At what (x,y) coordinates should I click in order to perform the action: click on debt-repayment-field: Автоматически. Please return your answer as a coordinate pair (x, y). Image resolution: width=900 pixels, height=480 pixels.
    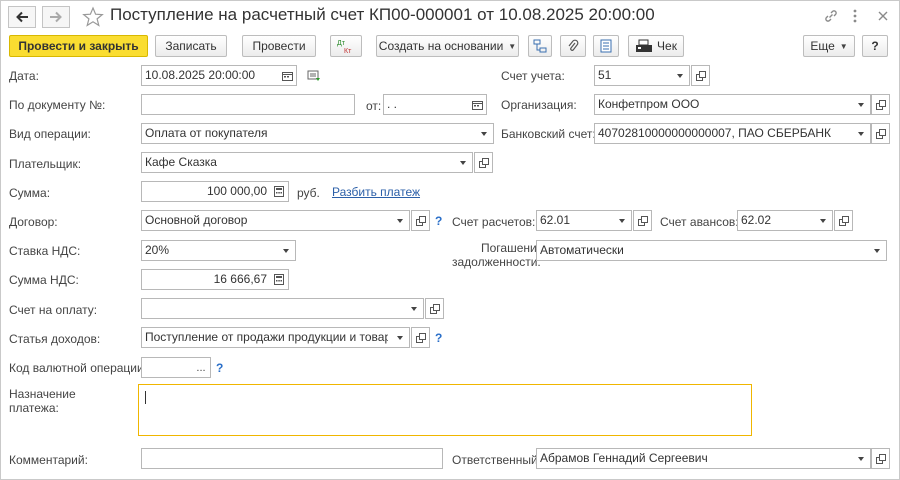
    Looking at the image, I should click on (702, 250).